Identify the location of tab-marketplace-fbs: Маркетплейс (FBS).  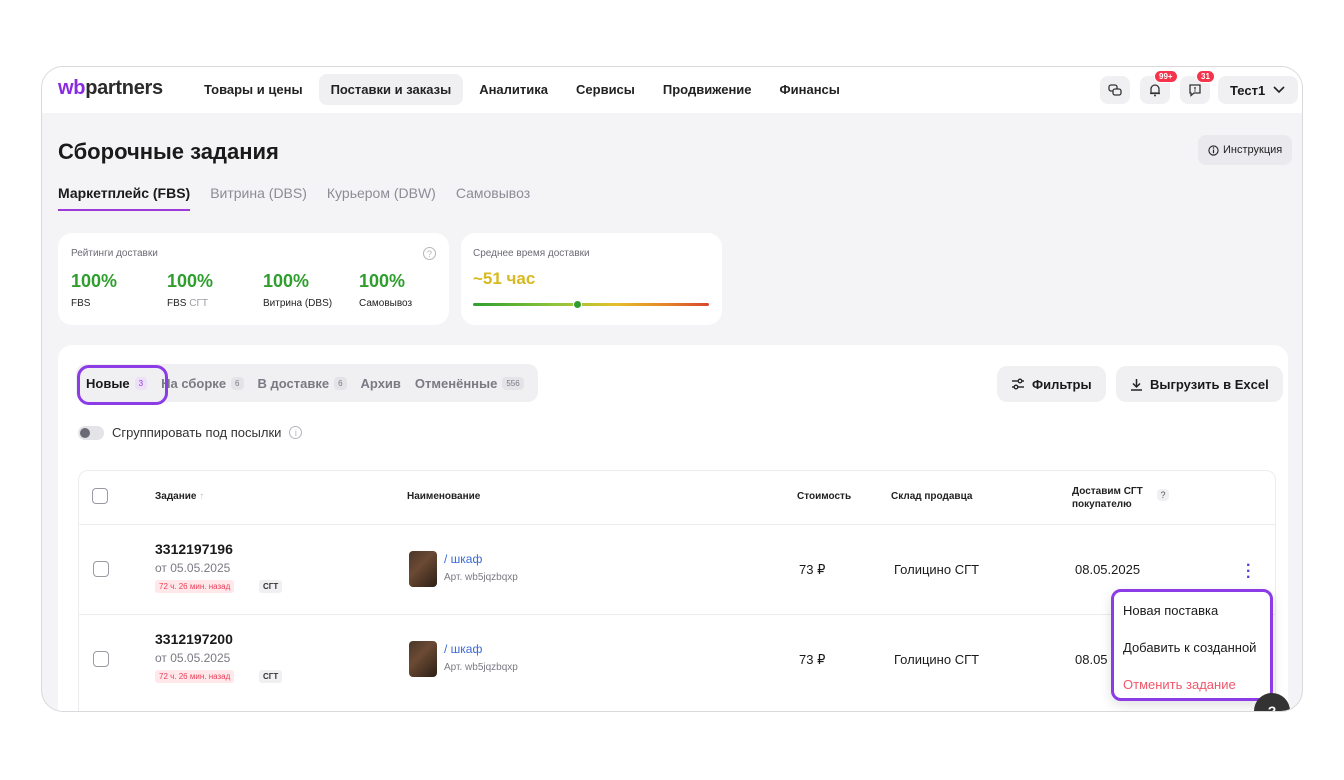
(124, 198).